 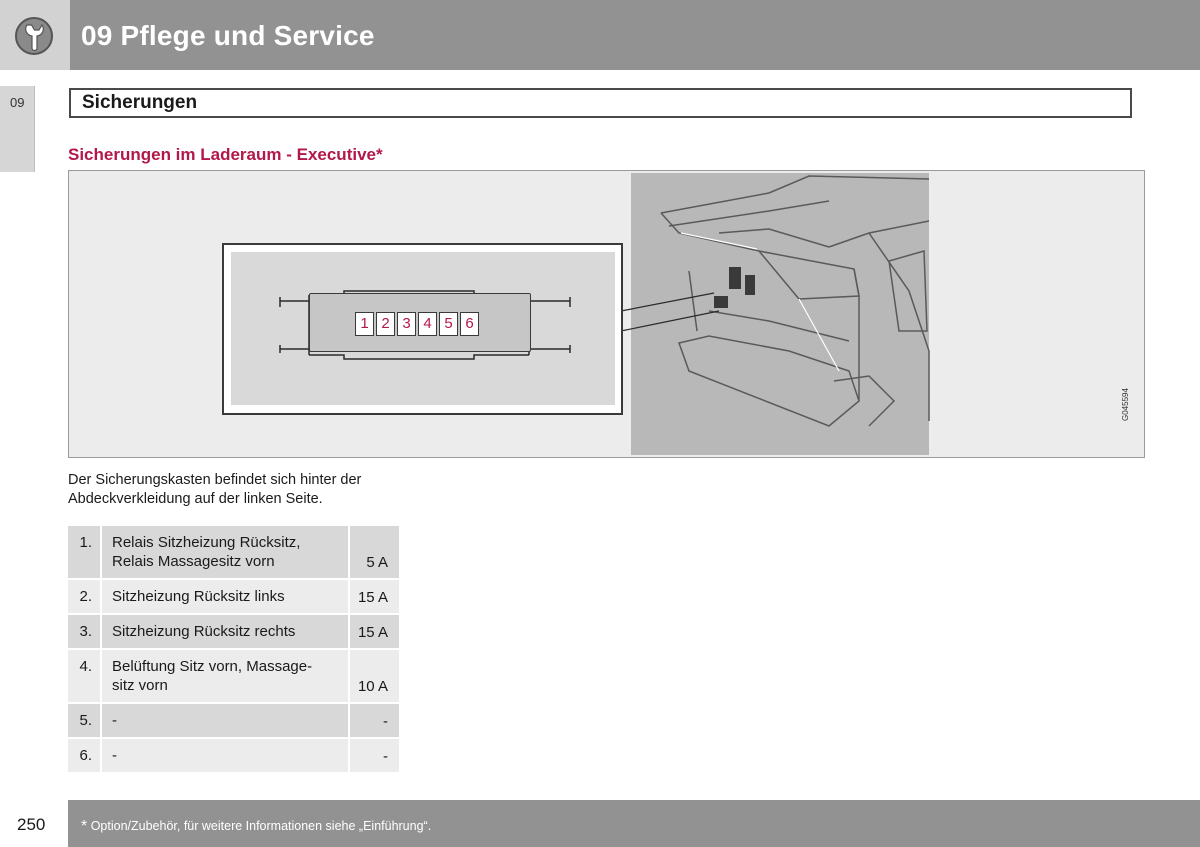 I want to click on fuse-number-cell: 6., so click(x=84, y=756).